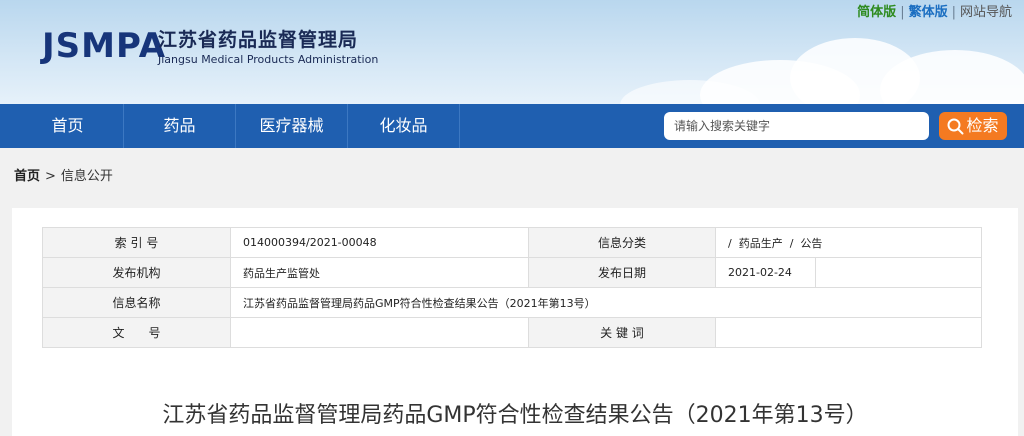  What do you see at coordinates (136, 302) in the screenshot?
I see `info-name-label: 信息名称` at bounding box center [136, 302].